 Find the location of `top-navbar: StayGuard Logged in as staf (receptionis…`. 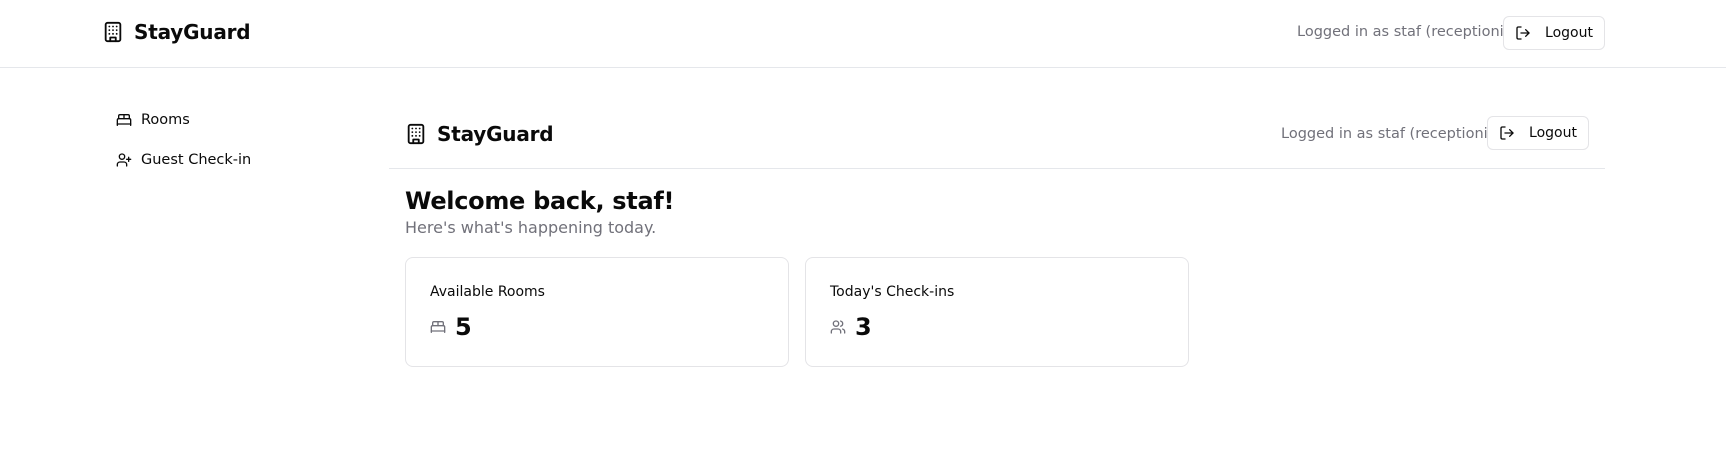

top-navbar: StayGuard Logged in as staf (receptionis… is located at coordinates (863, 34).